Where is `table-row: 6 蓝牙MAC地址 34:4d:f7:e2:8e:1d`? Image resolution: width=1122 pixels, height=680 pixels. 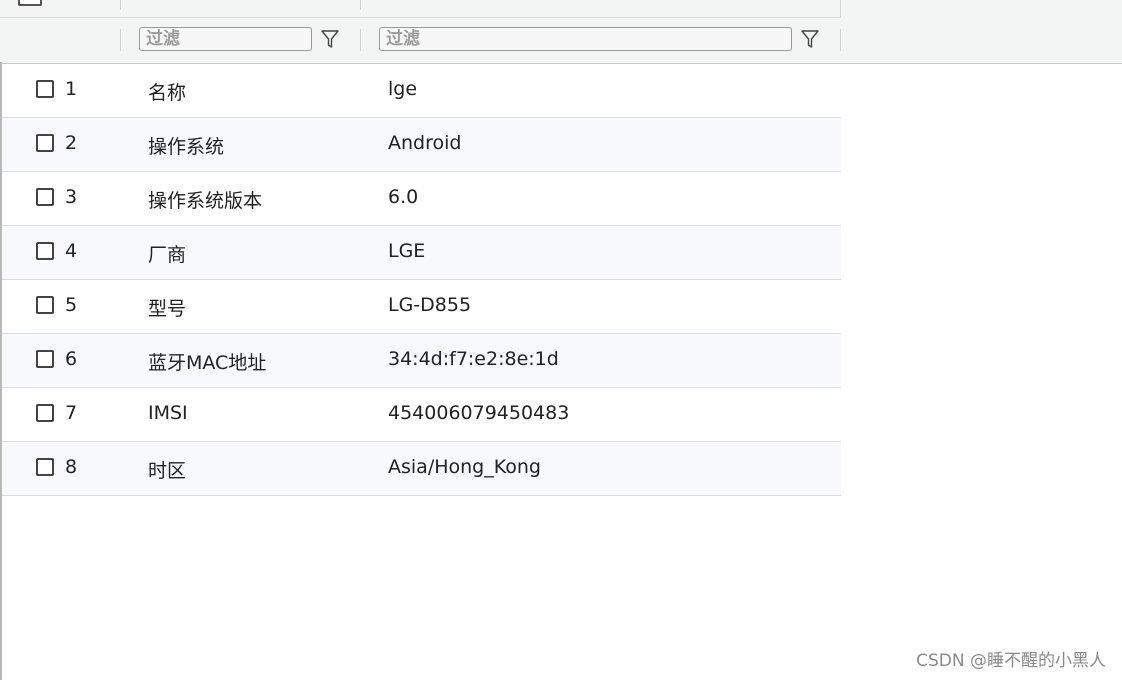 table-row: 6 蓝牙MAC地址 34:4d:f7:e2:8e:1d is located at coordinates (421, 361).